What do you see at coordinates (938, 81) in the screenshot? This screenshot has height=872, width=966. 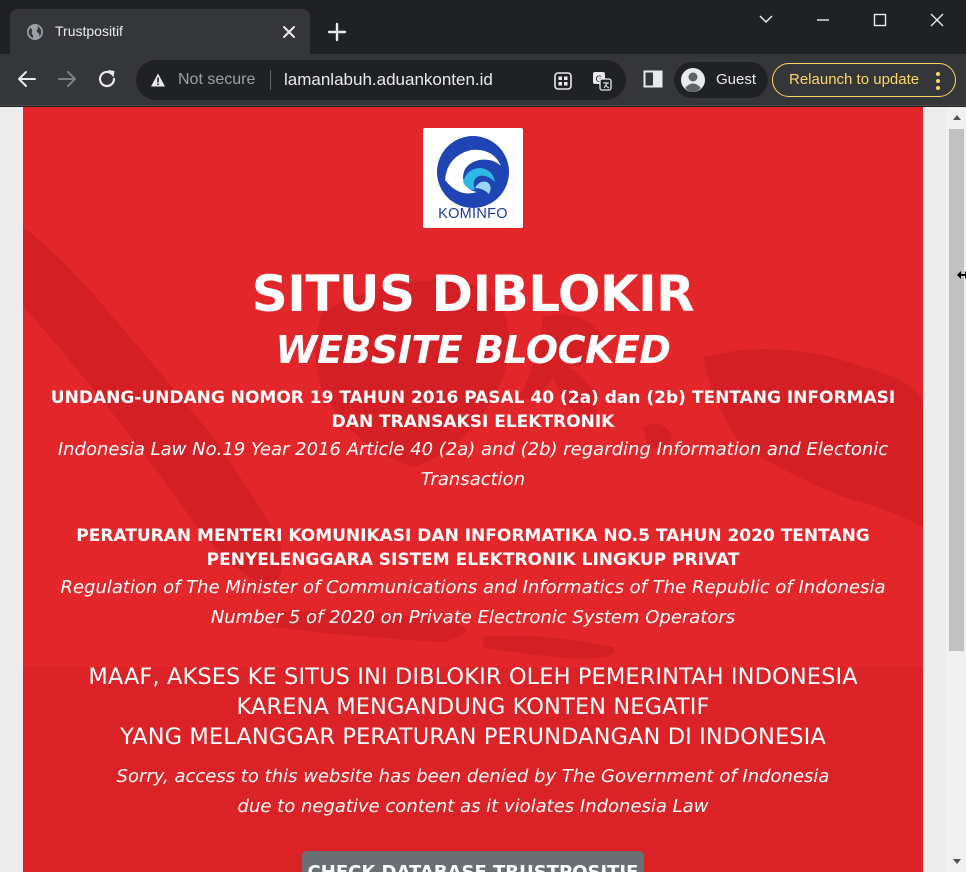 I see `more-options-icon` at bounding box center [938, 81].